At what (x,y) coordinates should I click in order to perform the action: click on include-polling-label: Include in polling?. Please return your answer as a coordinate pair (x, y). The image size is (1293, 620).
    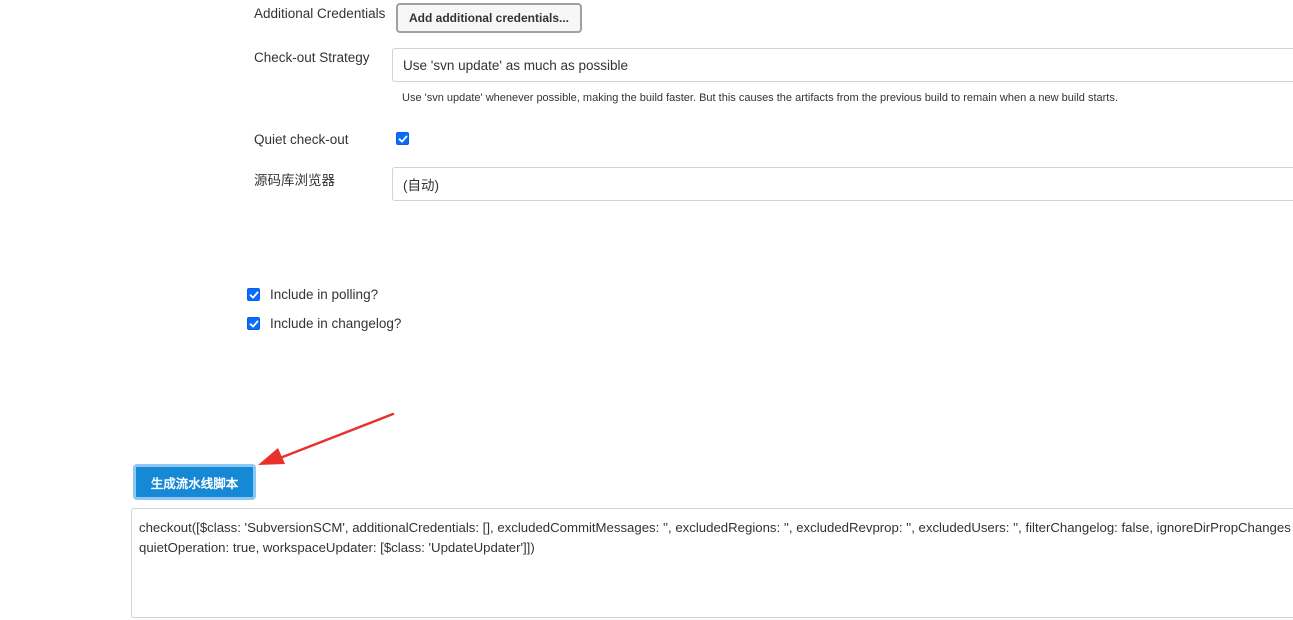
    Looking at the image, I should click on (324, 294).